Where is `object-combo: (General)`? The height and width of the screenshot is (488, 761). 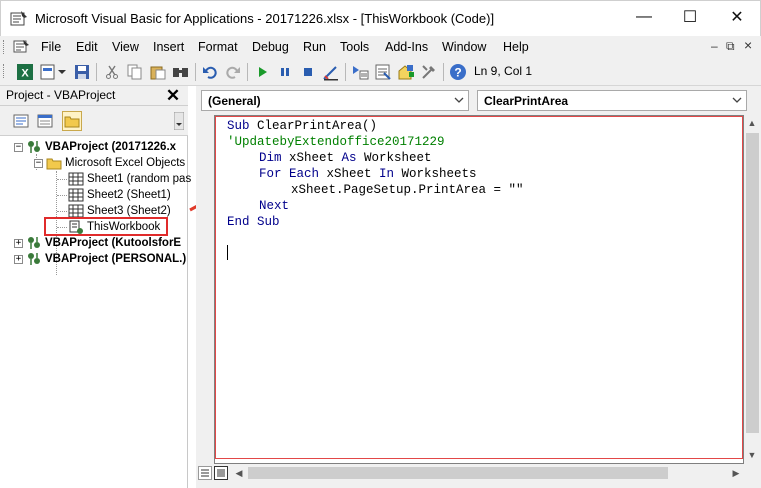
object-combo: (General) is located at coordinates (335, 100).